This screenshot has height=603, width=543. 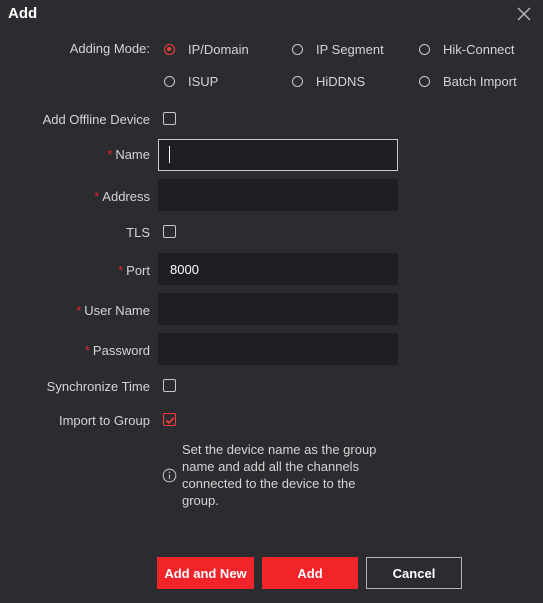 What do you see at coordinates (169, 231) in the screenshot?
I see `tls-checkbox` at bounding box center [169, 231].